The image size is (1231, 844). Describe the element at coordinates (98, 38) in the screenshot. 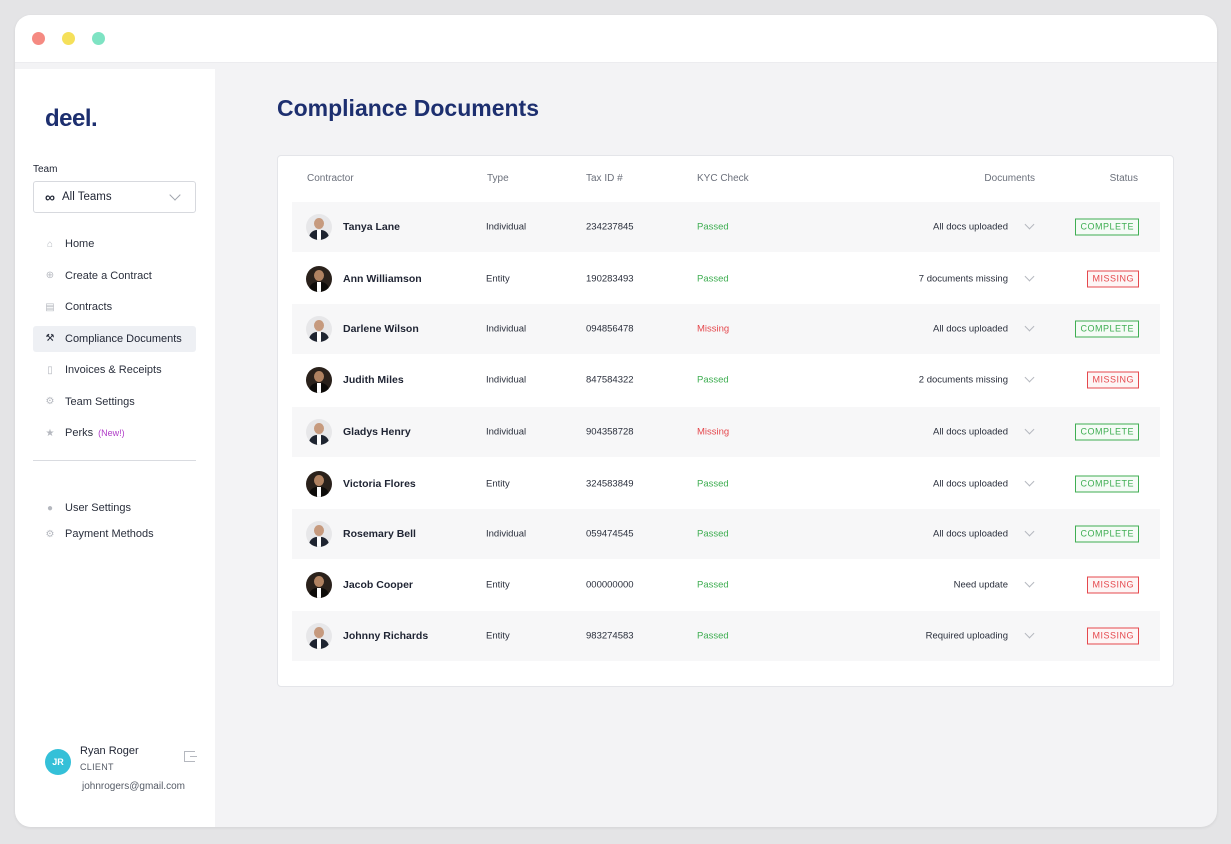

I see `maximize-window-button` at that location.